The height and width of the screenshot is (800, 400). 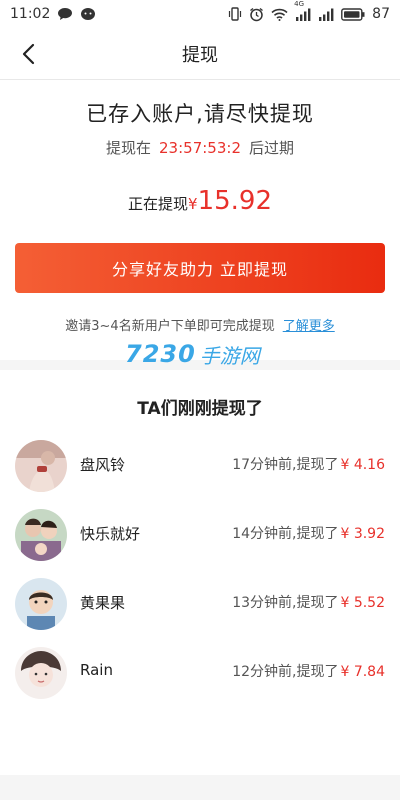 What do you see at coordinates (353, 14) in the screenshot?
I see `battery-icon` at bounding box center [353, 14].